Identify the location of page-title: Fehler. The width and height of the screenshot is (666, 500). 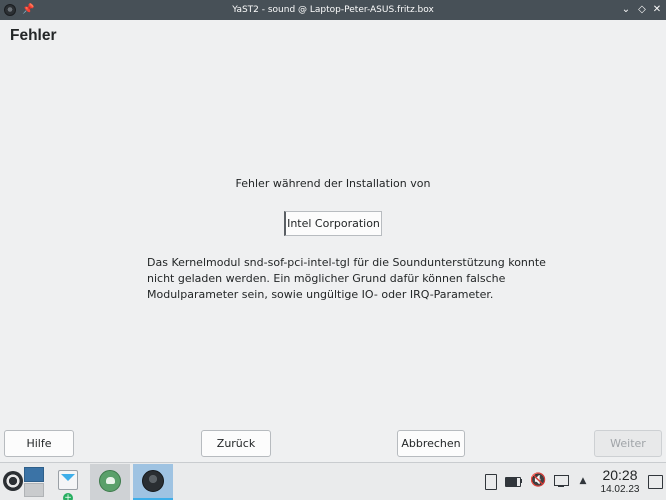
(33, 35).